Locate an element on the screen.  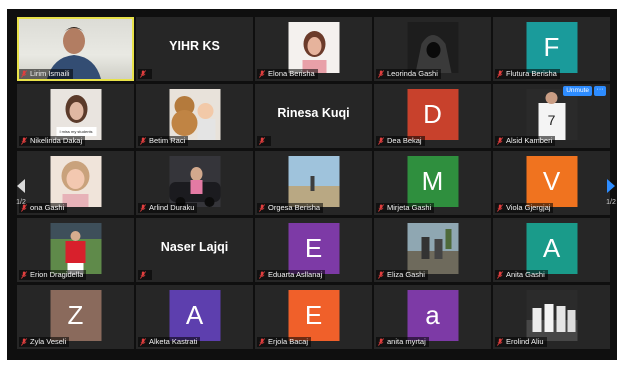
photo-caption: I miss my students is located at coordinates (75, 131).